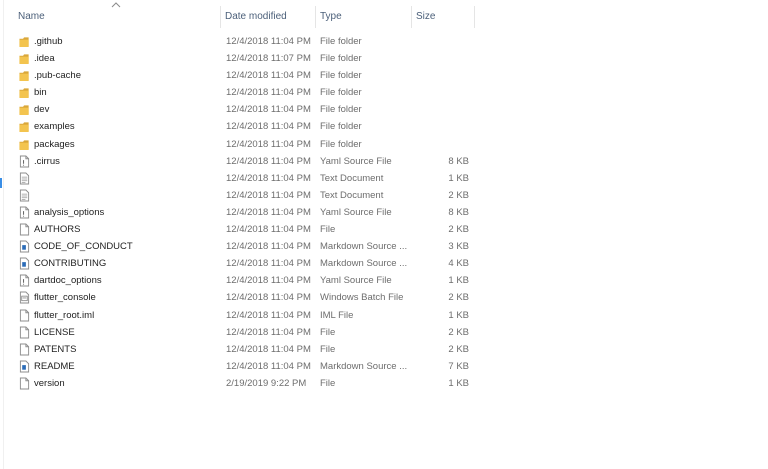 This screenshot has height=469, width=768. Describe the element at coordinates (256, 16) in the screenshot. I see `column-header-date-label: Date modified` at that location.